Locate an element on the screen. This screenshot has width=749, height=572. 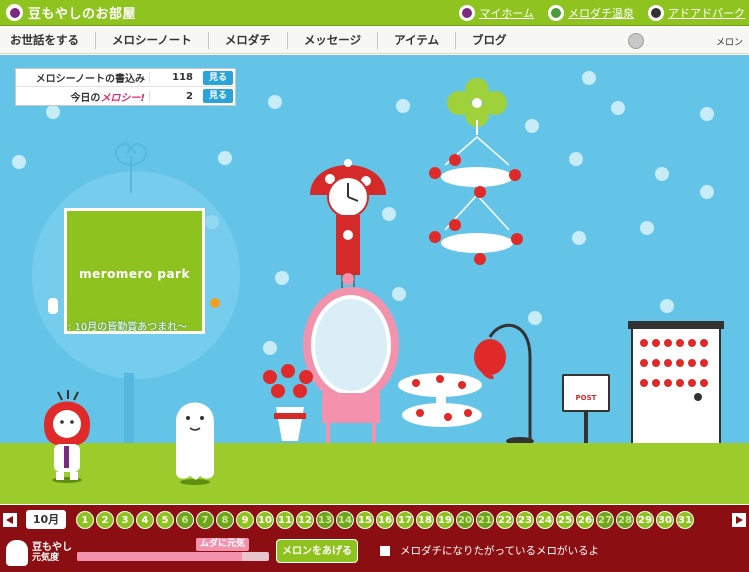
calendar-day: 23 is located at coordinates (525, 519).